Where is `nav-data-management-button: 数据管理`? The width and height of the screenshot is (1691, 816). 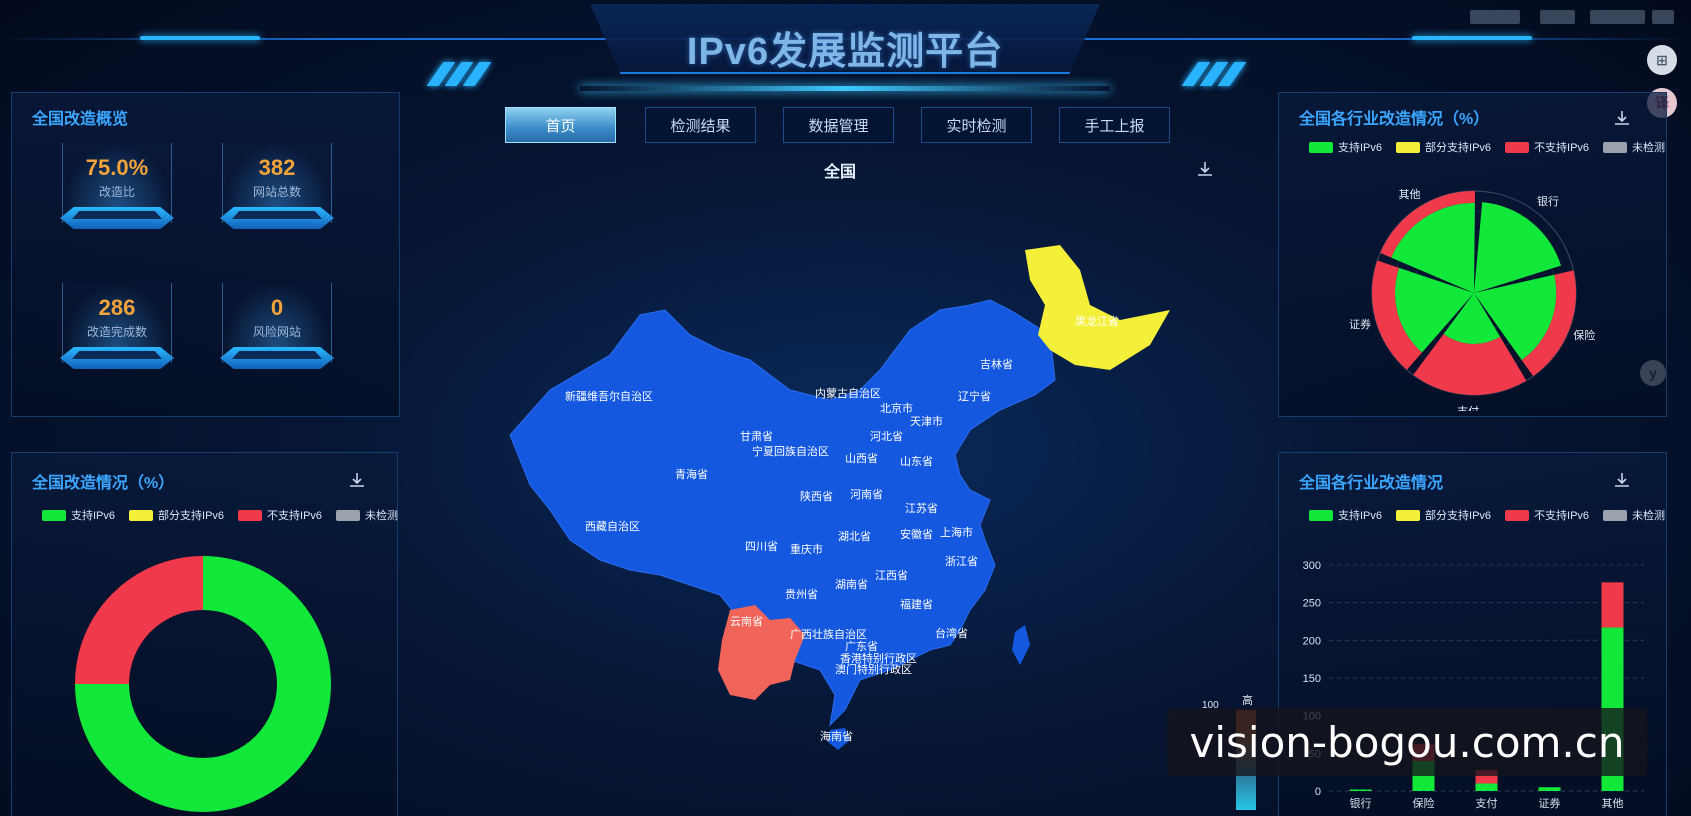 nav-data-management-button: 数据管理 is located at coordinates (838, 125).